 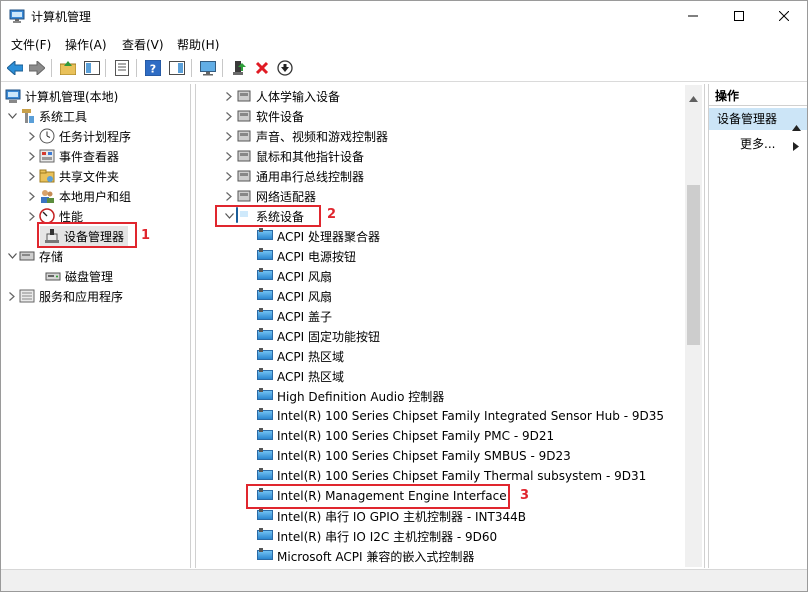 I want to click on hid-icon, so click(x=244, y=96).